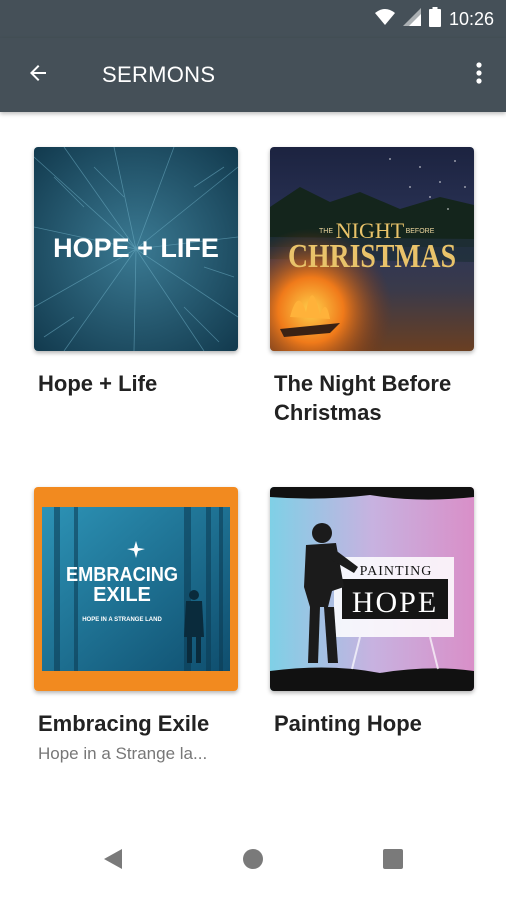 Image resolution: width=506 pixels, height=900 pixels. I want to click on sermon-artwork: HOPE + LIFE, so click(136, 249).